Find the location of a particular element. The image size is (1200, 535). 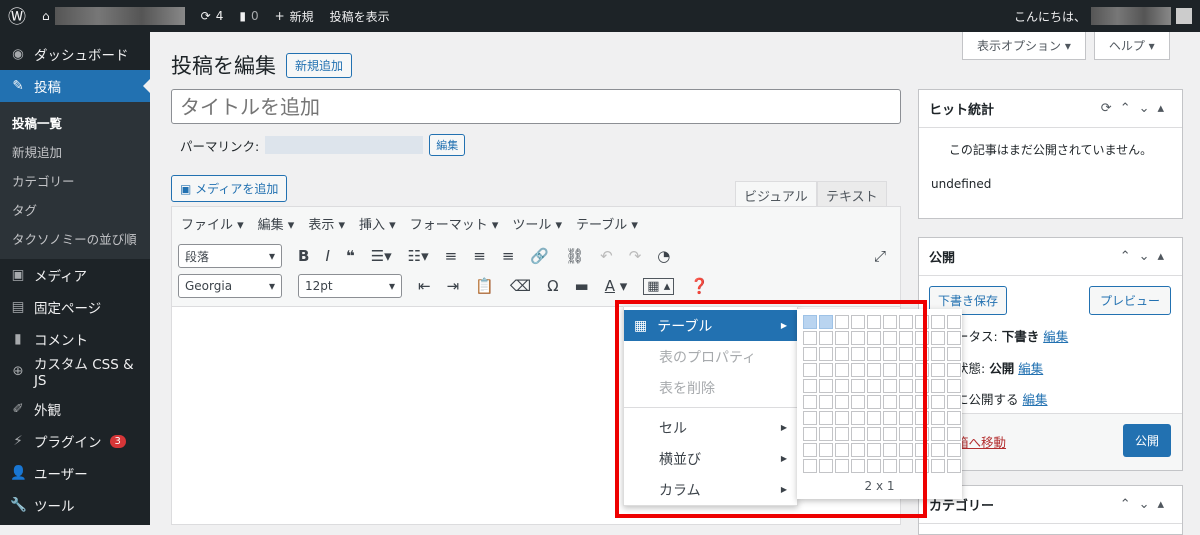

format-select: 段落 ▾ is located at coordinates (230, 256).